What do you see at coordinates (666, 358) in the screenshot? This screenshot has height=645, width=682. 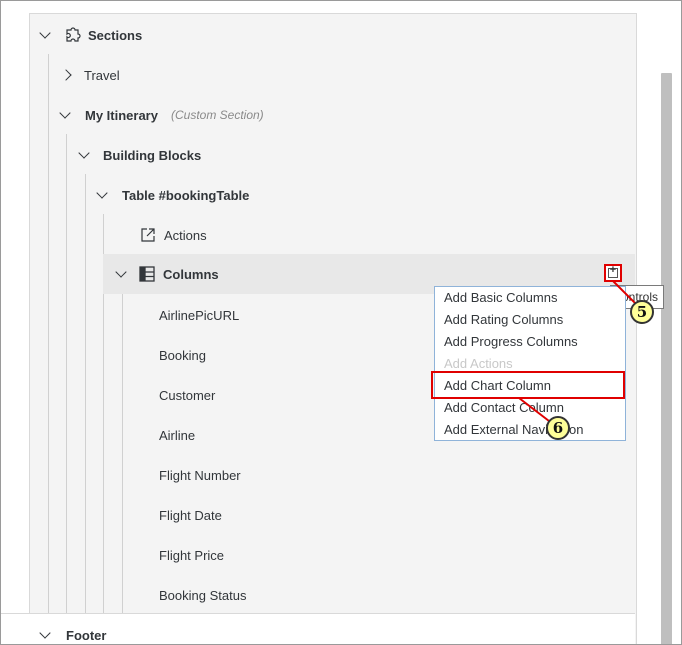 I see `vertical-scrollbar` at bounding box center [666, 358].